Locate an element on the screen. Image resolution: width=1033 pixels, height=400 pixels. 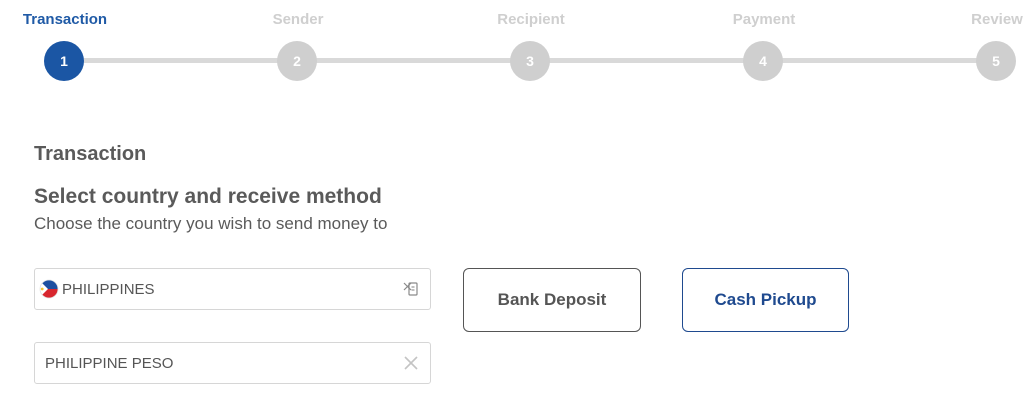
step-label-sender: Sender is located at coordinates (298, 19).